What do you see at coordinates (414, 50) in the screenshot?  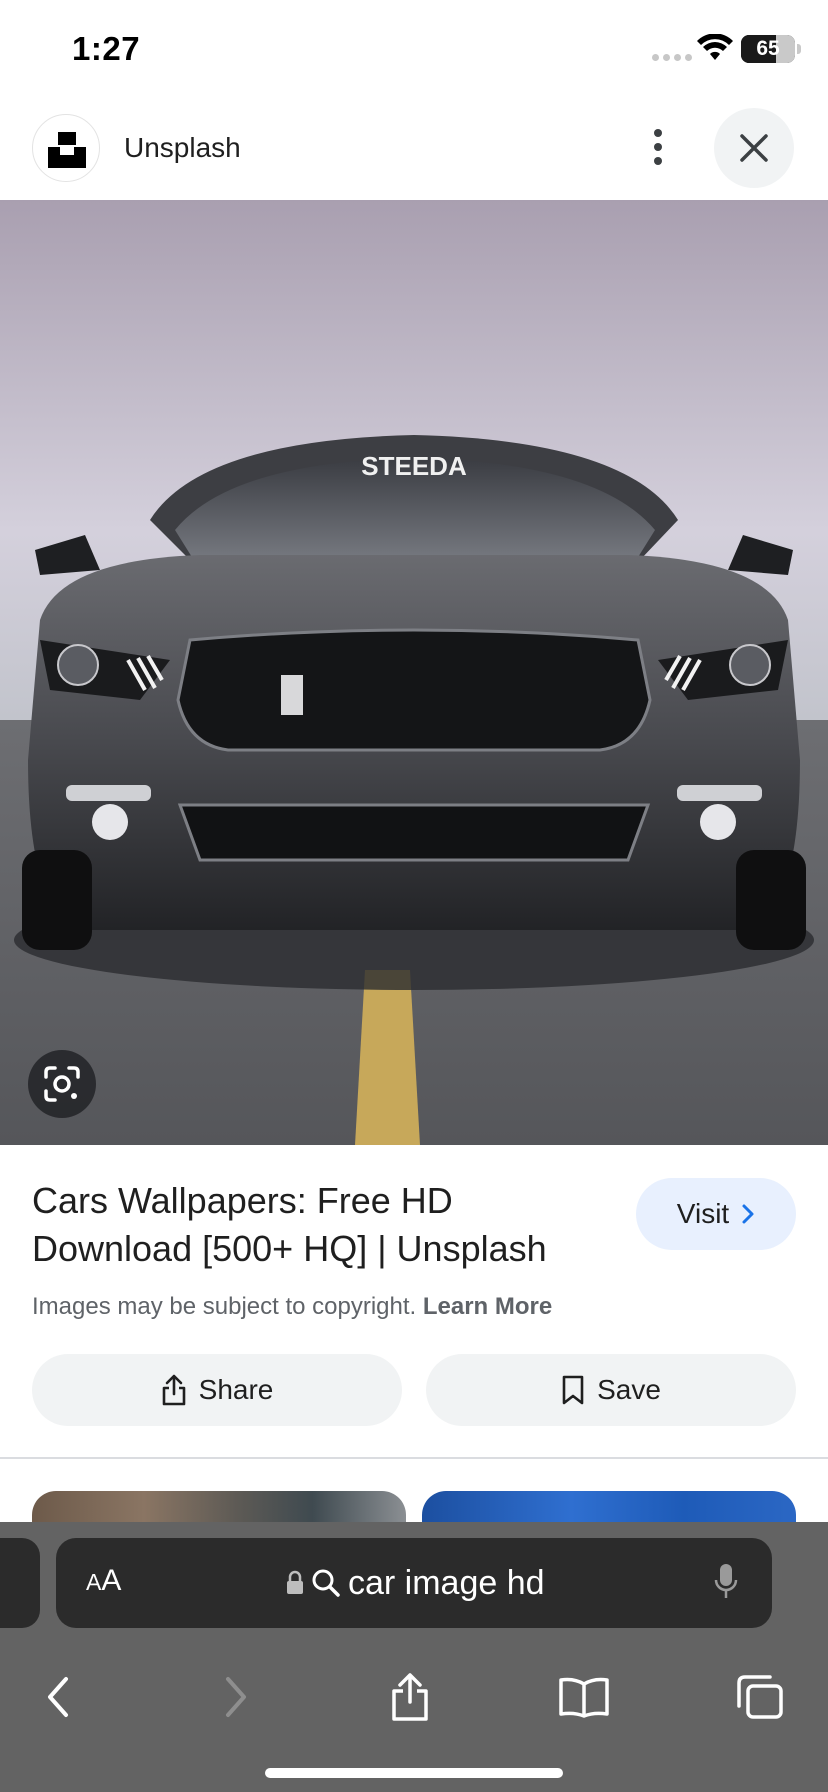 I see `status-bar: 1:27 65` at bounding box center [414, 50].